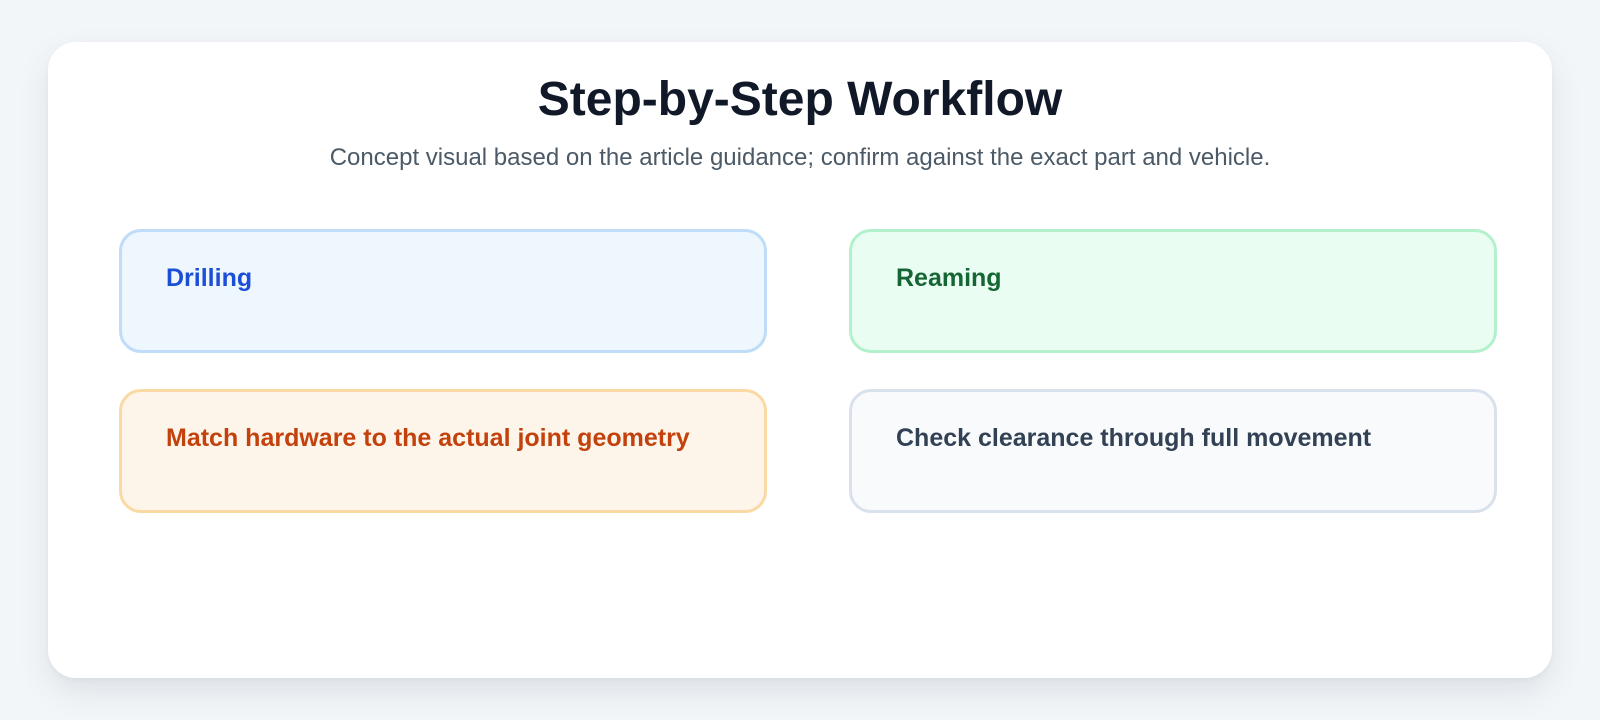 Image resolution: width=1600 pixels, height=720 pixels. What do you see at coordinates (1173, 291) in the screenshot?
I see `step-box-reaming: Reaming` at bounding box center [1173, 291].